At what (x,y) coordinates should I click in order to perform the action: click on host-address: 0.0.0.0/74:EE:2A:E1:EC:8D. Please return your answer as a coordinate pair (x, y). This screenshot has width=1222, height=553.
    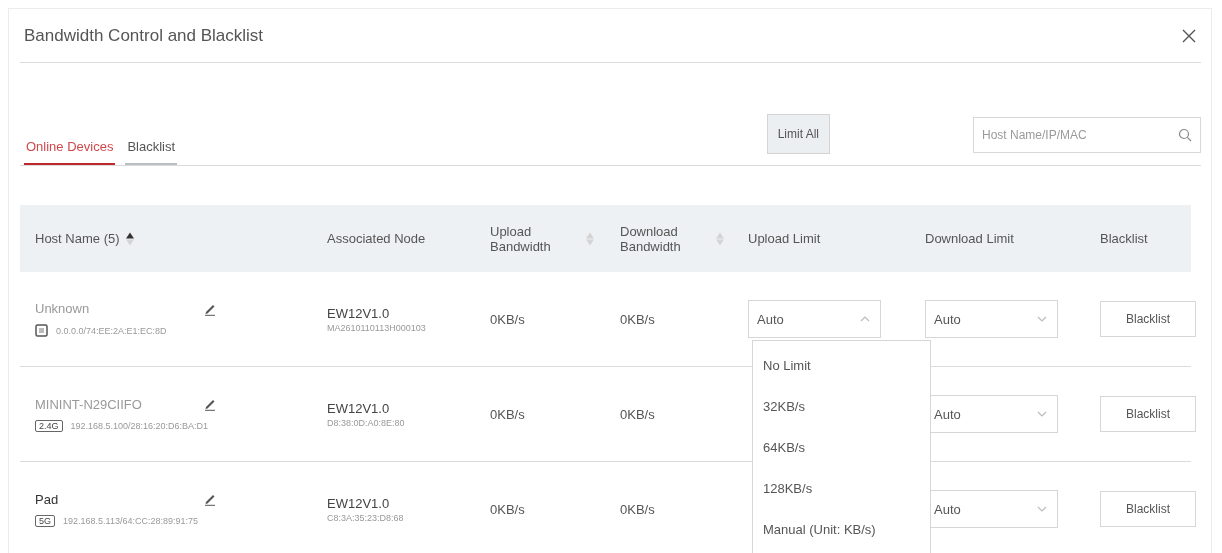
    Looking at the image, I should click on (111, 330).